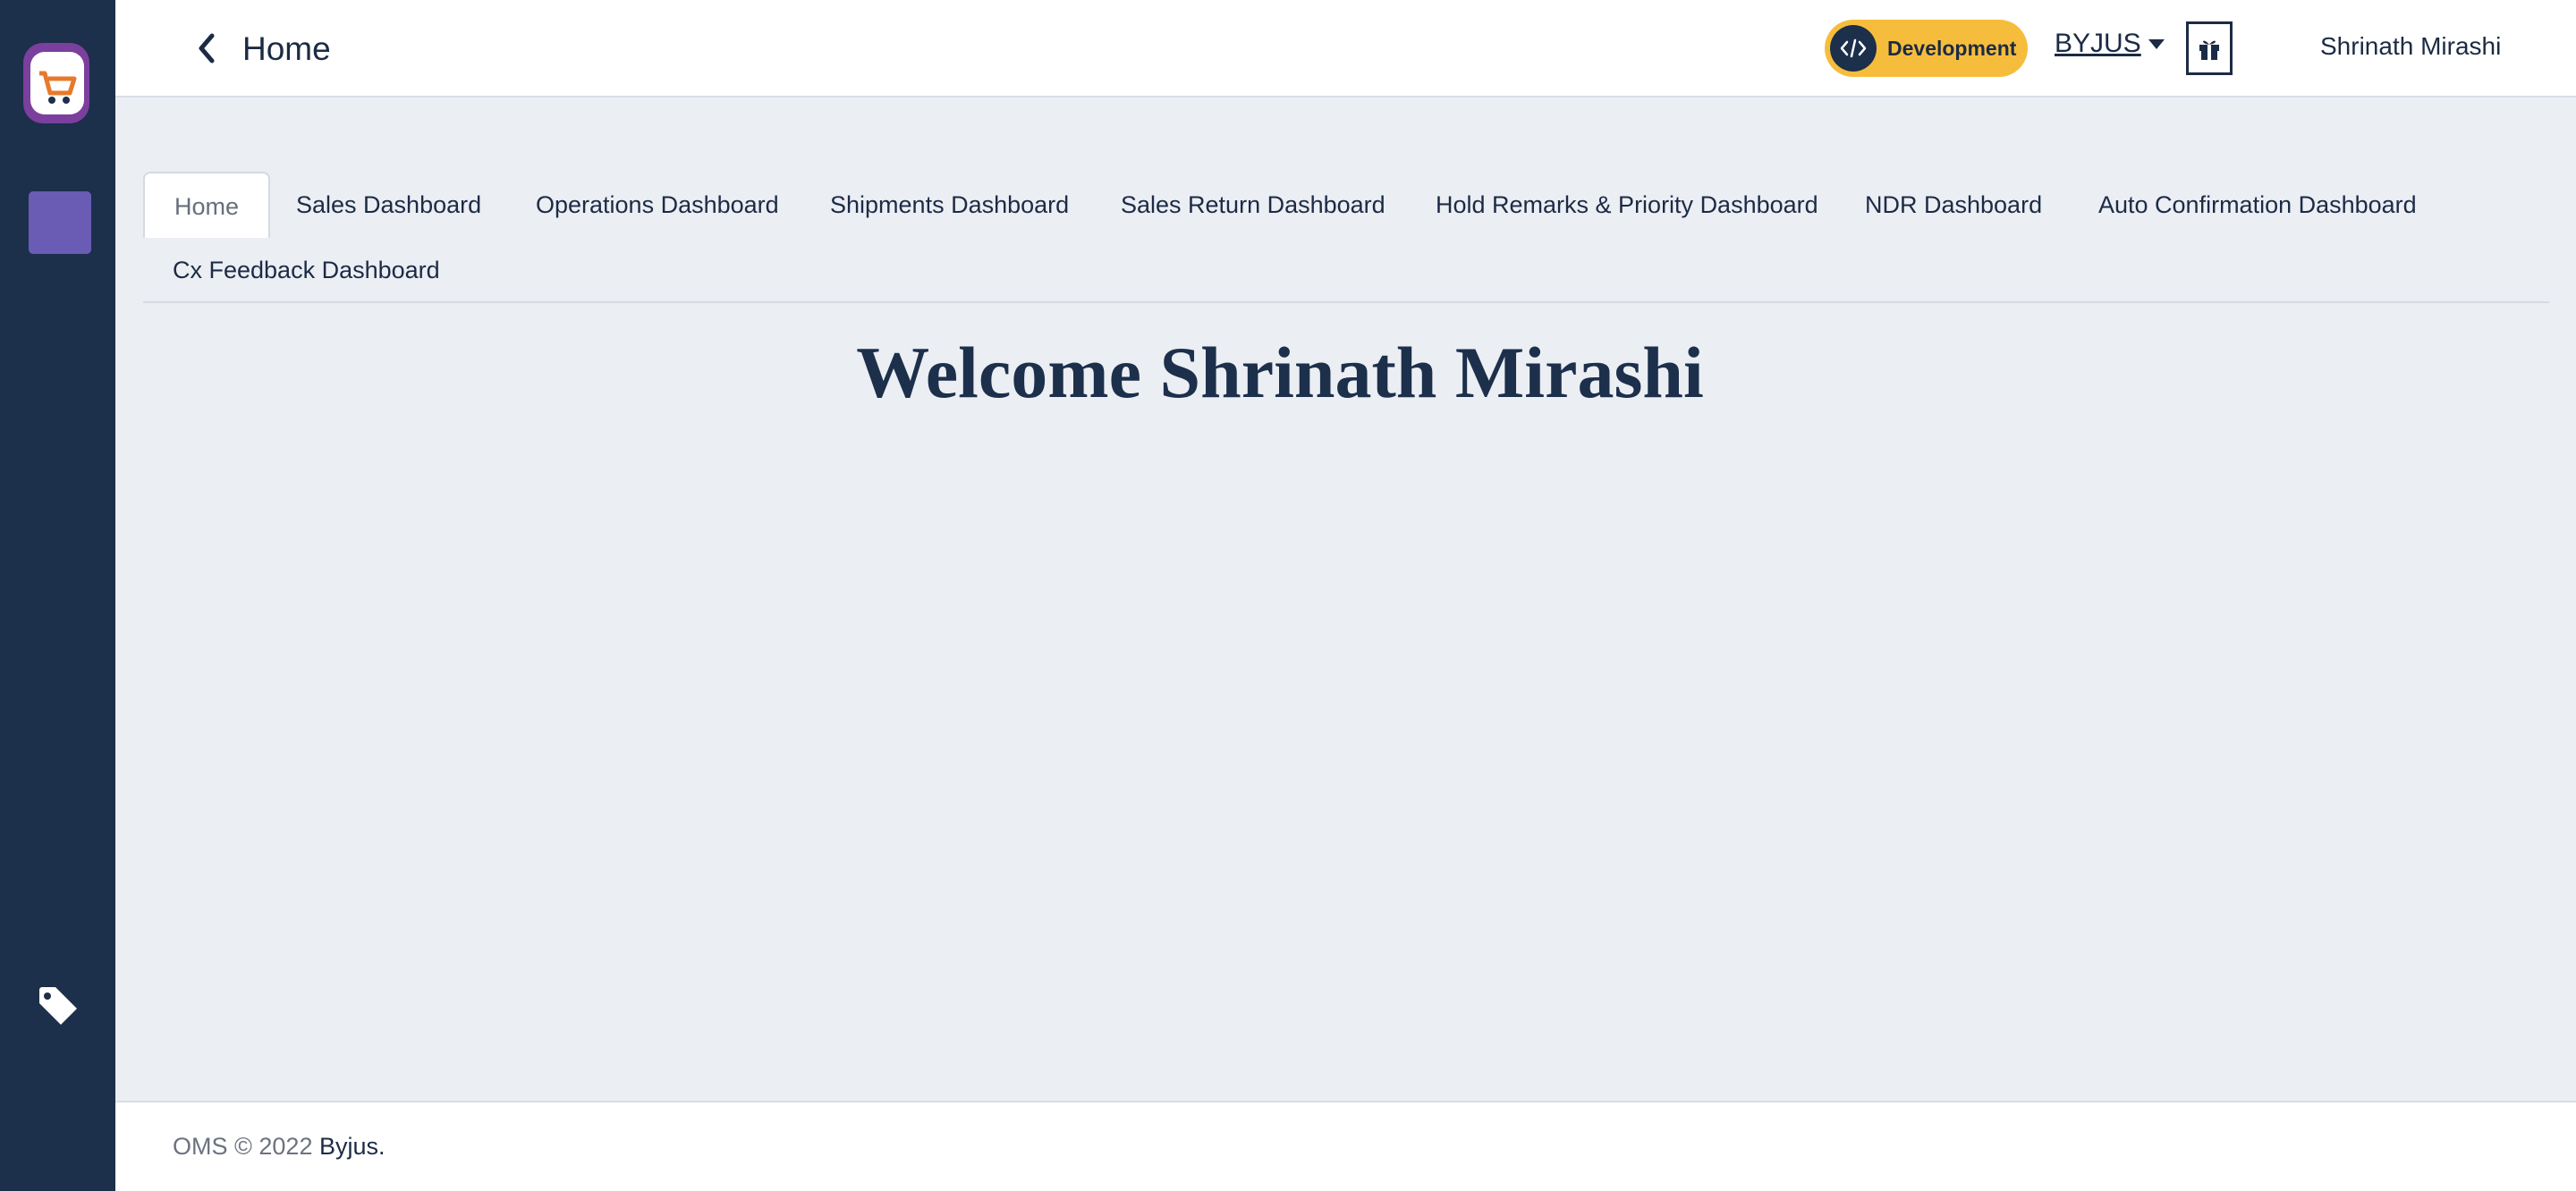 The width and height of the screenshot is (2576, 1191). What do you see at coordinates (60, 222) in the screenshot?
I see `sidebar-item-dashboard` at bounding box center [60, 222].